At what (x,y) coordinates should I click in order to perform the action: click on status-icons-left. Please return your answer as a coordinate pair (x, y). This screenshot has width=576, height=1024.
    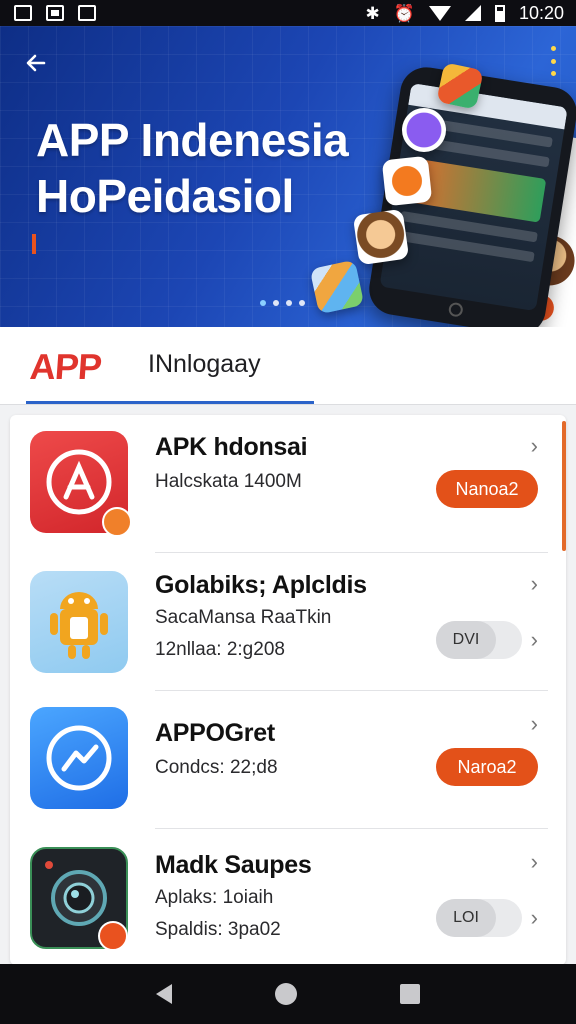
    Looking at the image, I should click on (55, 13).